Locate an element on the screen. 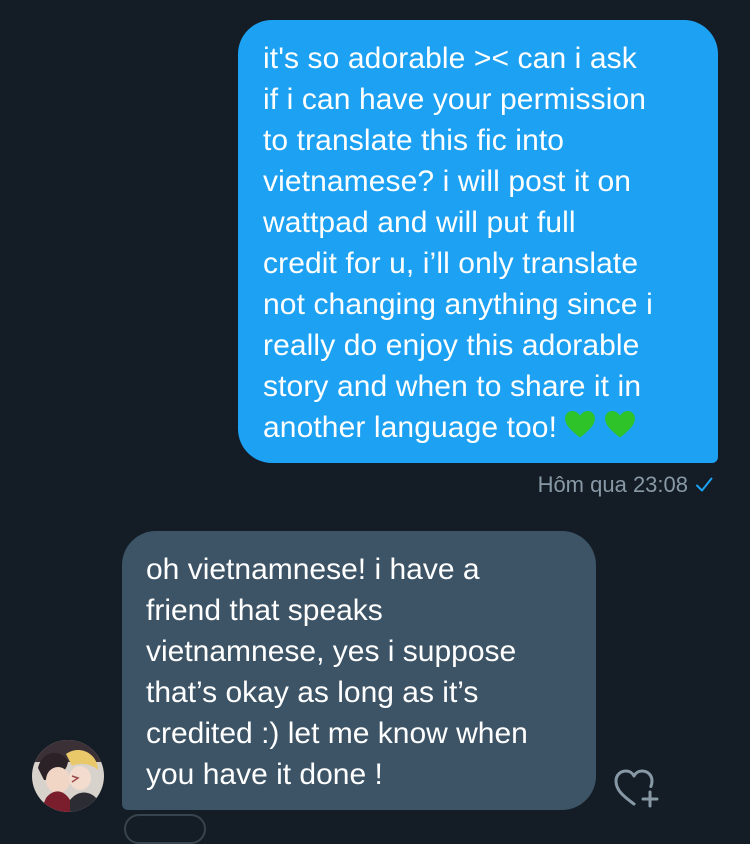 The image size is (750, 844). message-line: friend that speaks is located at coordinates (264, 610).